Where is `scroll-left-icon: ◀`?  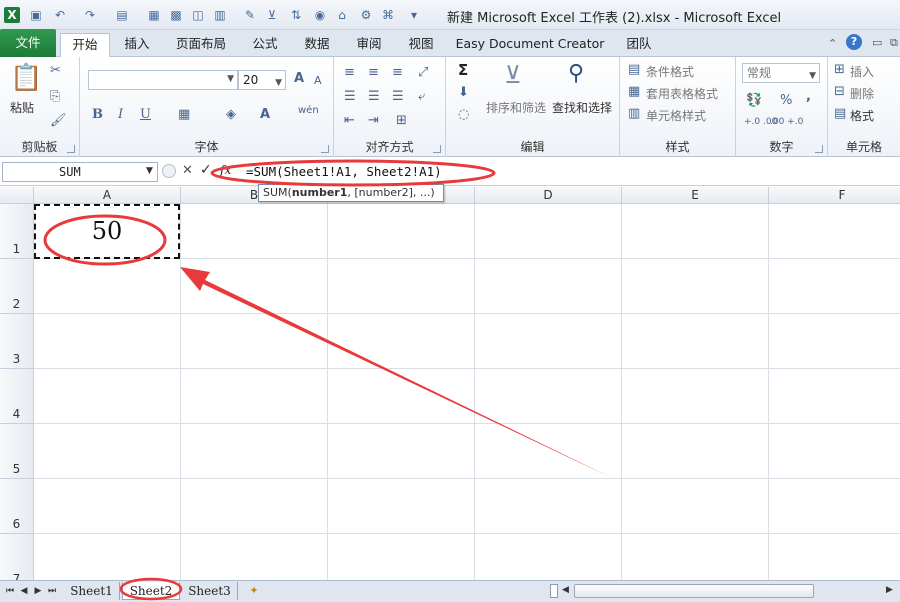
scroll-left-icon: ◀ is located at coordinates (565, 590).